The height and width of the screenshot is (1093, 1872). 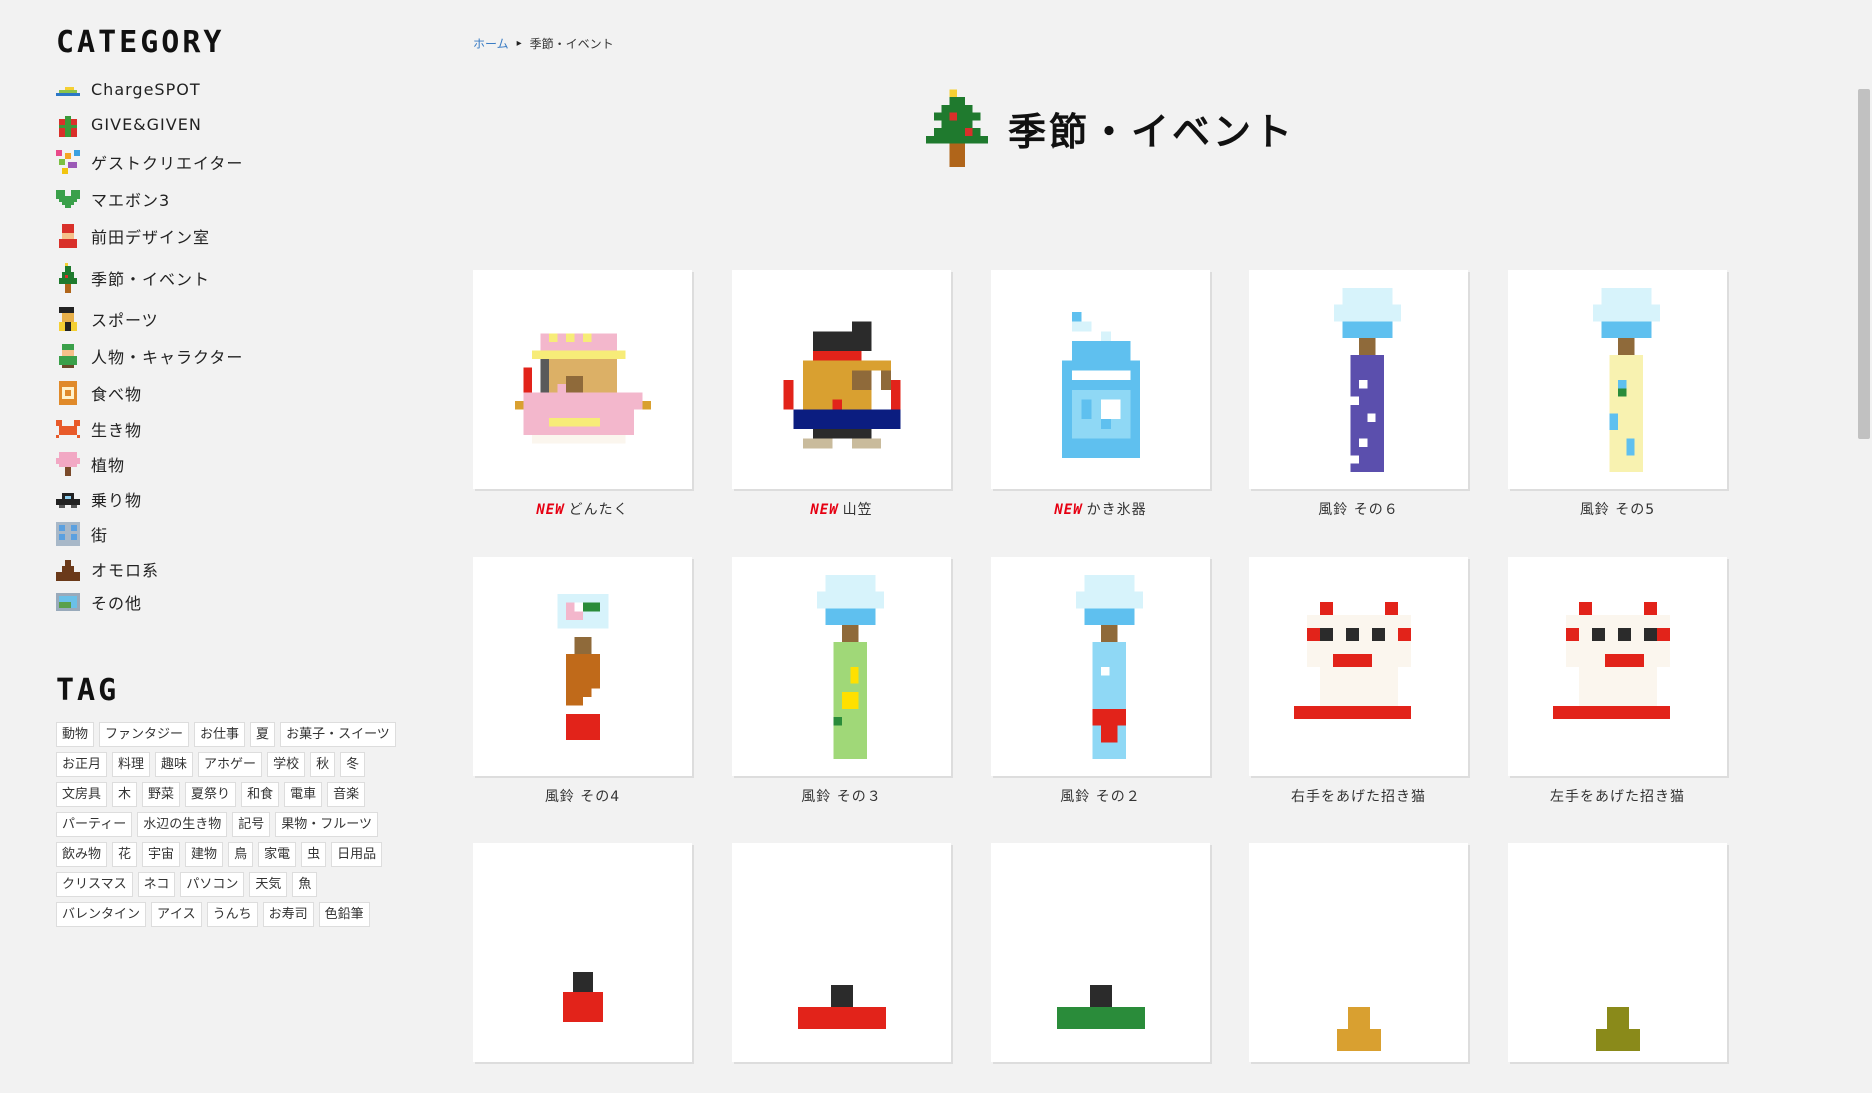 I want to click on item-card: NEW かき氷器, so click(x=1100, y=395).